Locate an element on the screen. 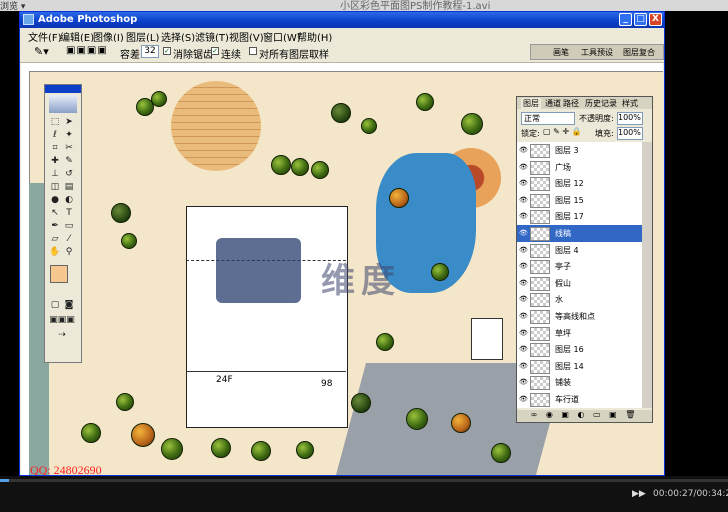 The width and height of the screenshot is (728, 512). standard-mode-icon: ▢ is located at coordinates (55, 305).